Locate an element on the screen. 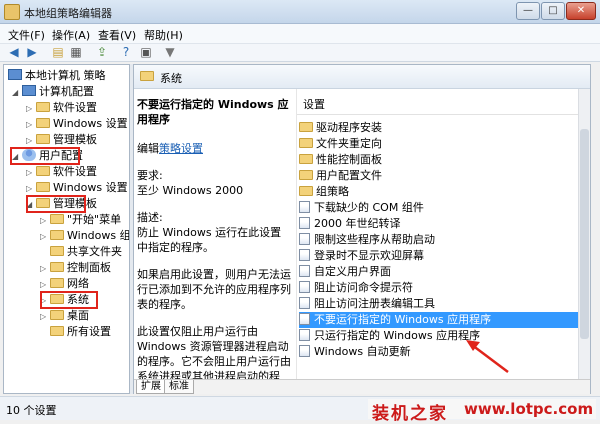 This screenshot has width=600, height=424. settings-item-label: 2000 年世纪转译 is located at coordinates (357, 223).